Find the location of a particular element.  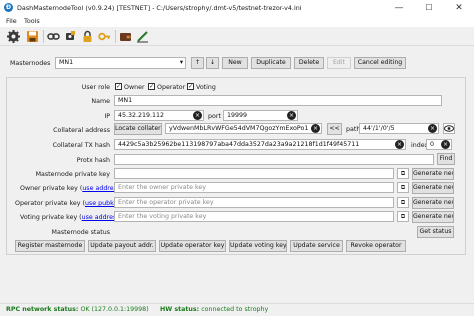

generate-mn-key-button: Generate new is located at coordinates (433, 174).